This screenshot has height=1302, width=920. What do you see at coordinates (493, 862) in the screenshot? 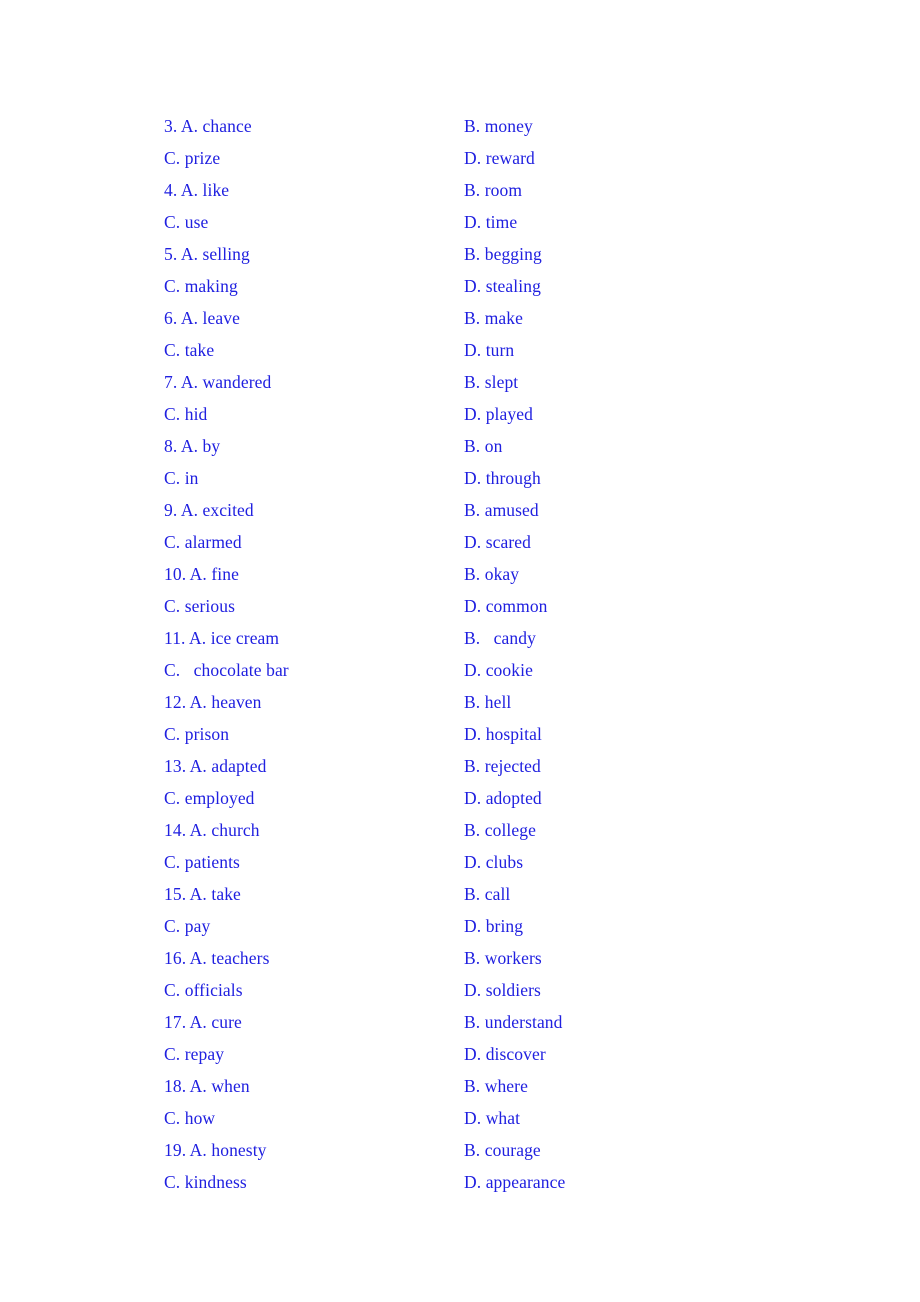
I see `option-choice-right: D. clubs` at bounding box center [493, 862].